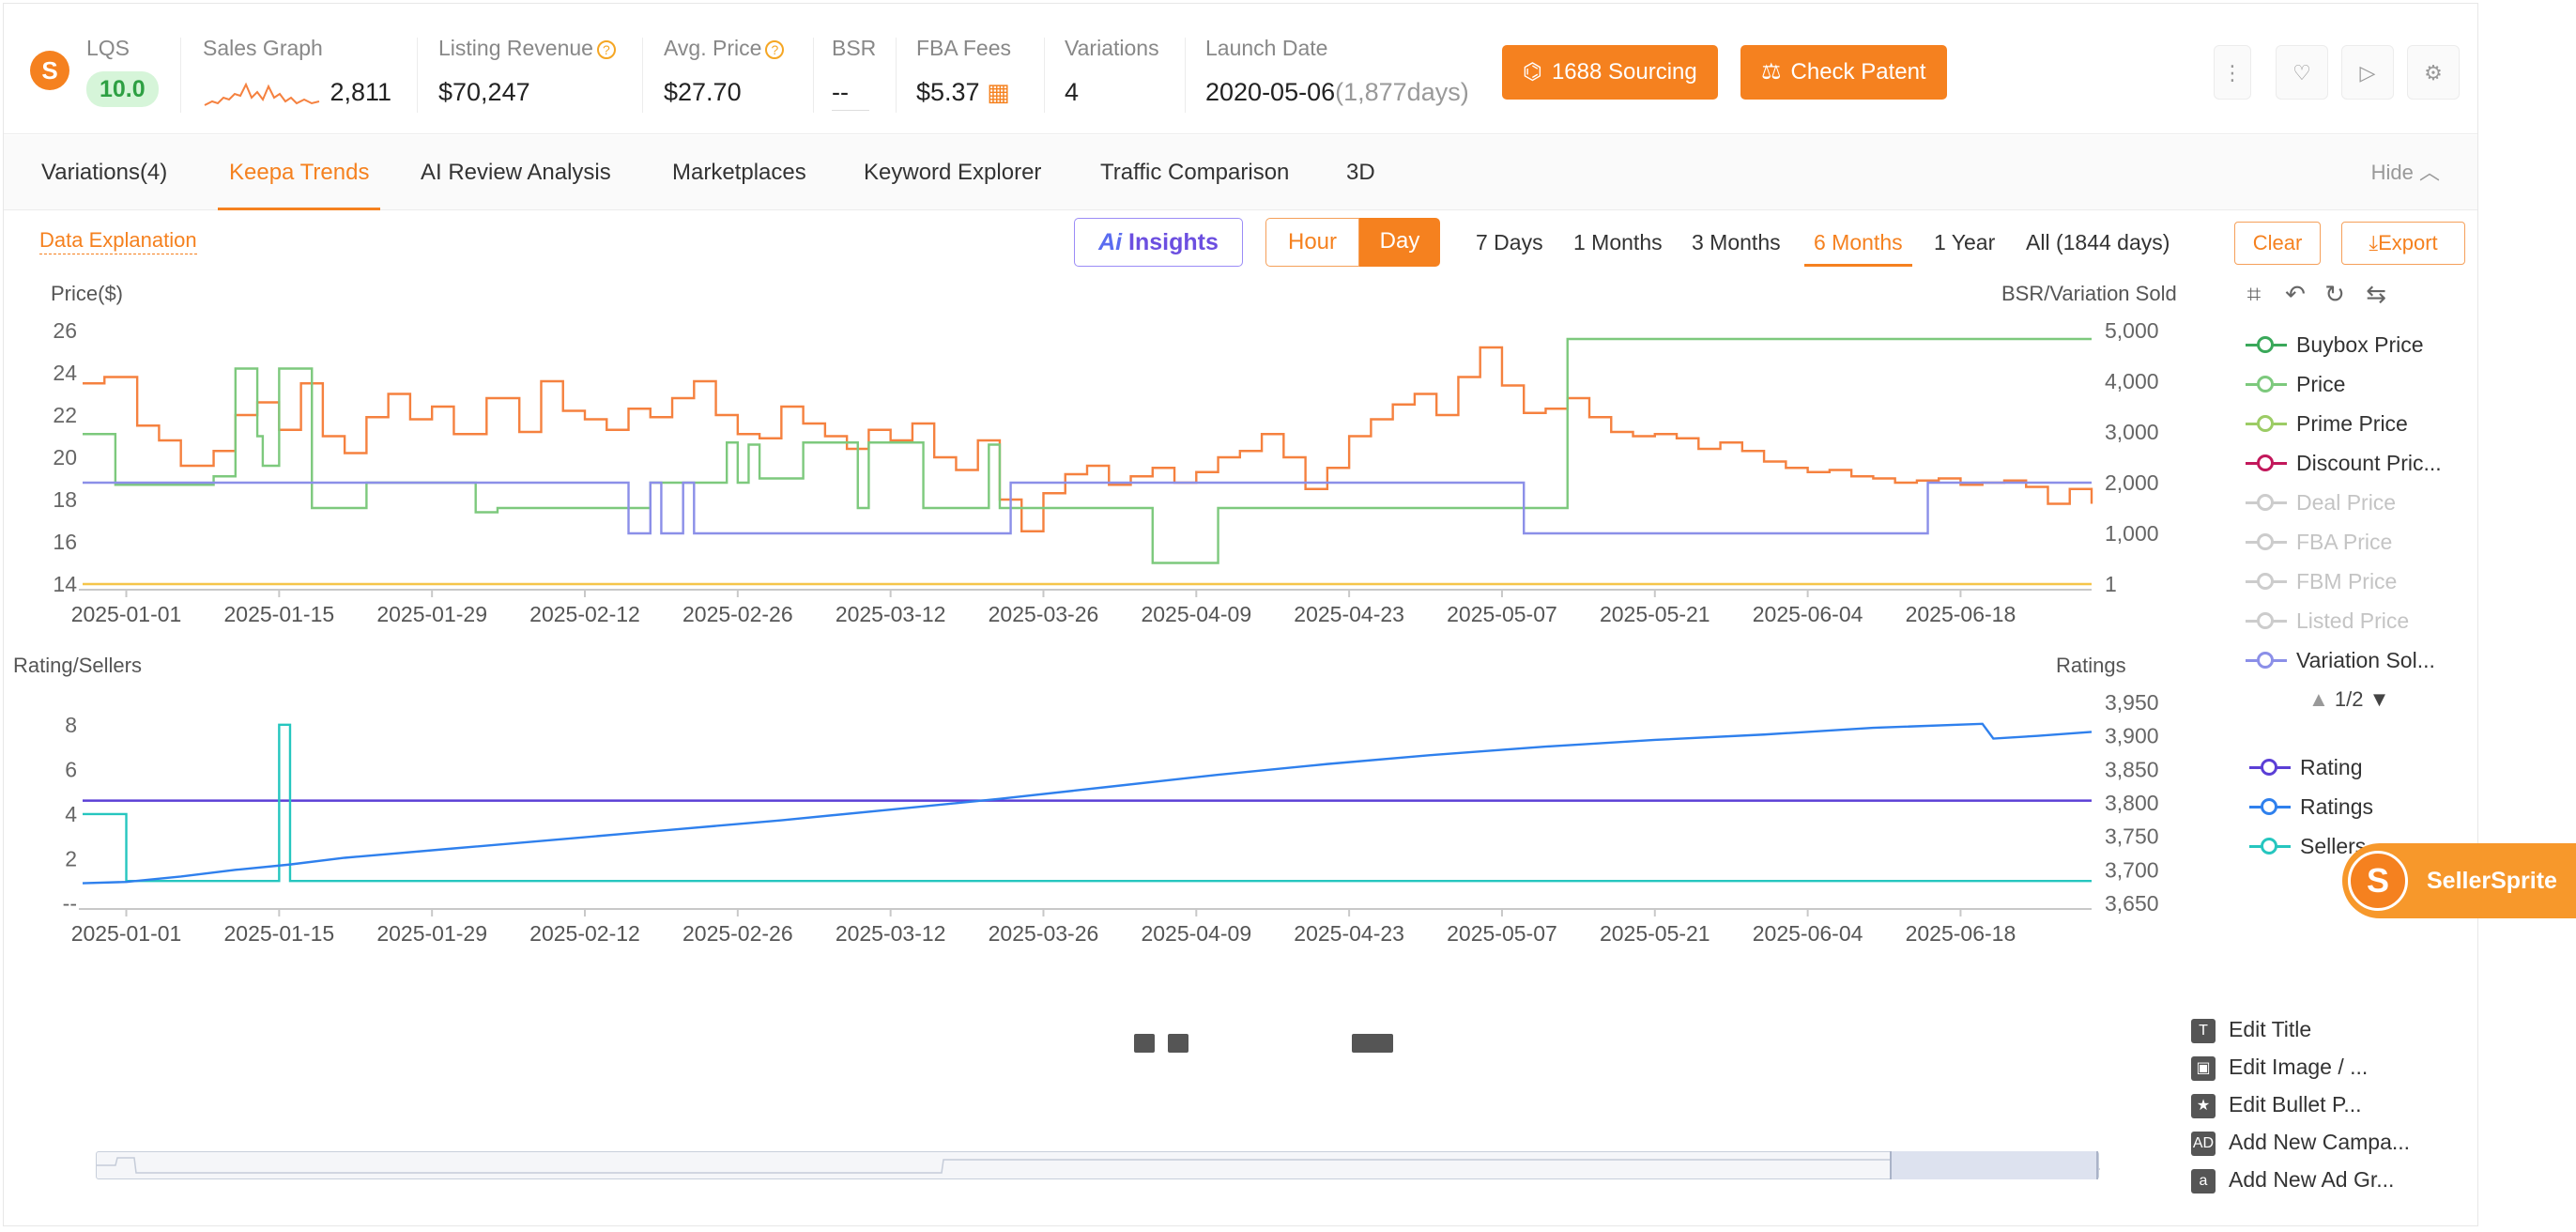 The height and width of the screenshot is (1232, 2576). What do you see at coordinates (2251, 1029) in the screenshot?
I see `edit-title-action: T Edit Title` at bounding box center [2251, 1029].